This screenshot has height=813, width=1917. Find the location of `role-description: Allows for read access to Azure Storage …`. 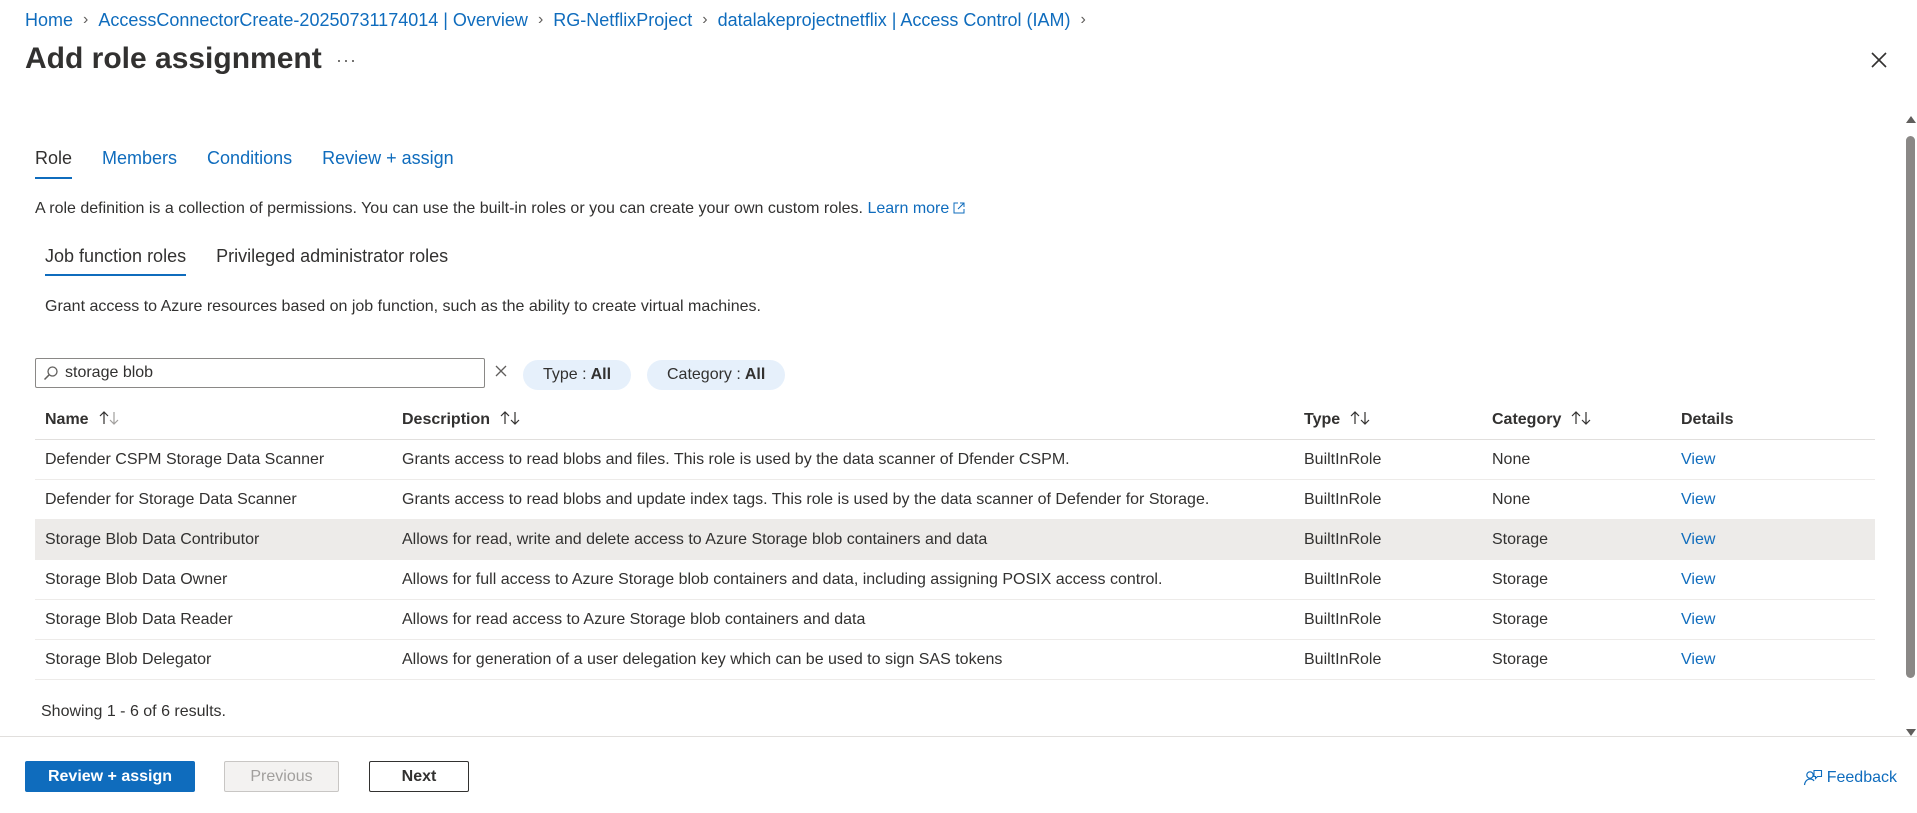

role-description: Allows for read access to Azure Storage … is located at coordinates (634, 619).